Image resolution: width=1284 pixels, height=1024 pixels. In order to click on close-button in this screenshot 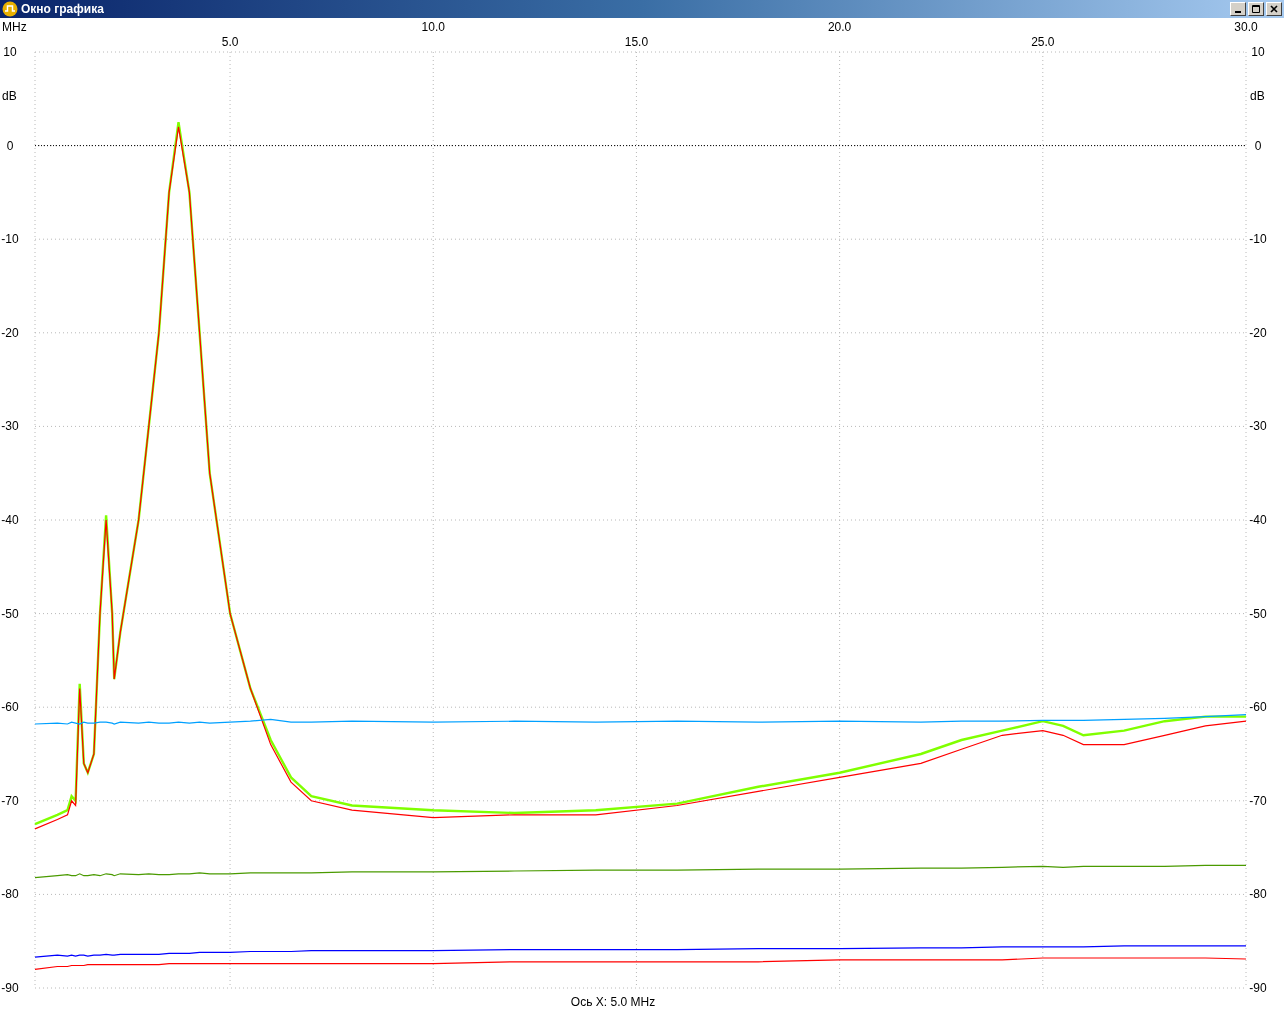, I will do `click(1274, 9)`.